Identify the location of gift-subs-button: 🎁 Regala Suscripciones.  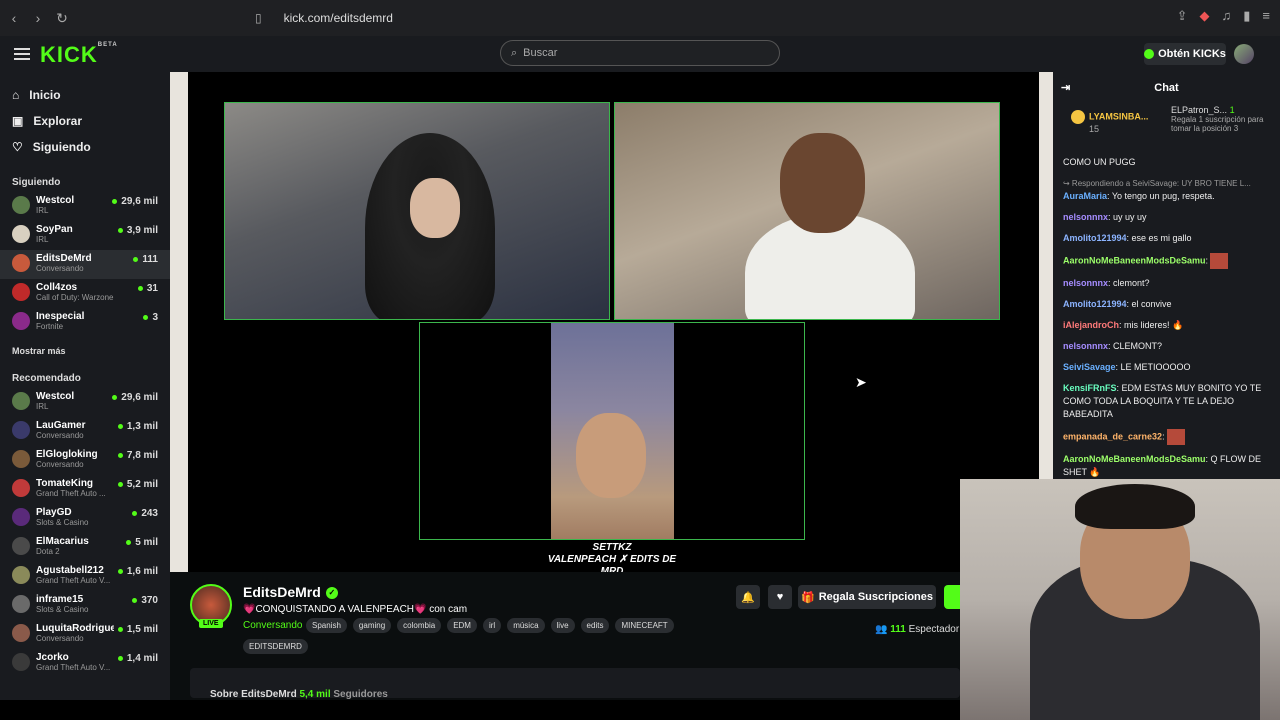
(867, 597).